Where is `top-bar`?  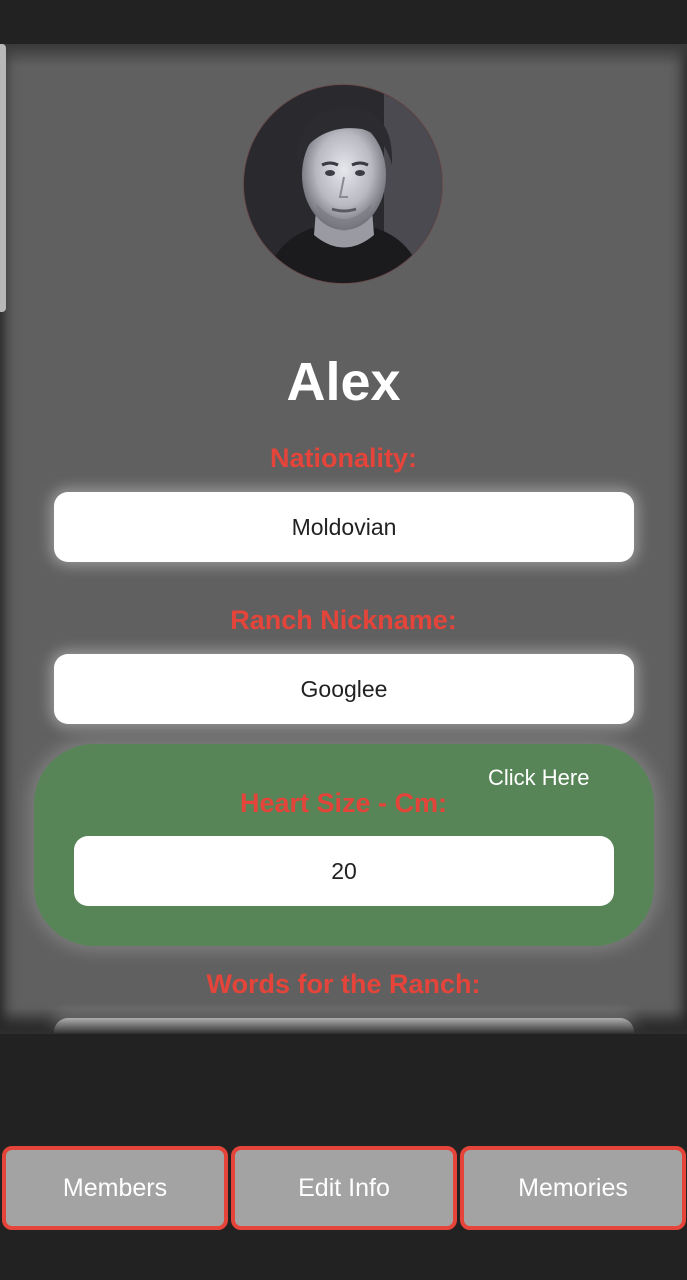
top-bar is located at coordinates (343, 22).